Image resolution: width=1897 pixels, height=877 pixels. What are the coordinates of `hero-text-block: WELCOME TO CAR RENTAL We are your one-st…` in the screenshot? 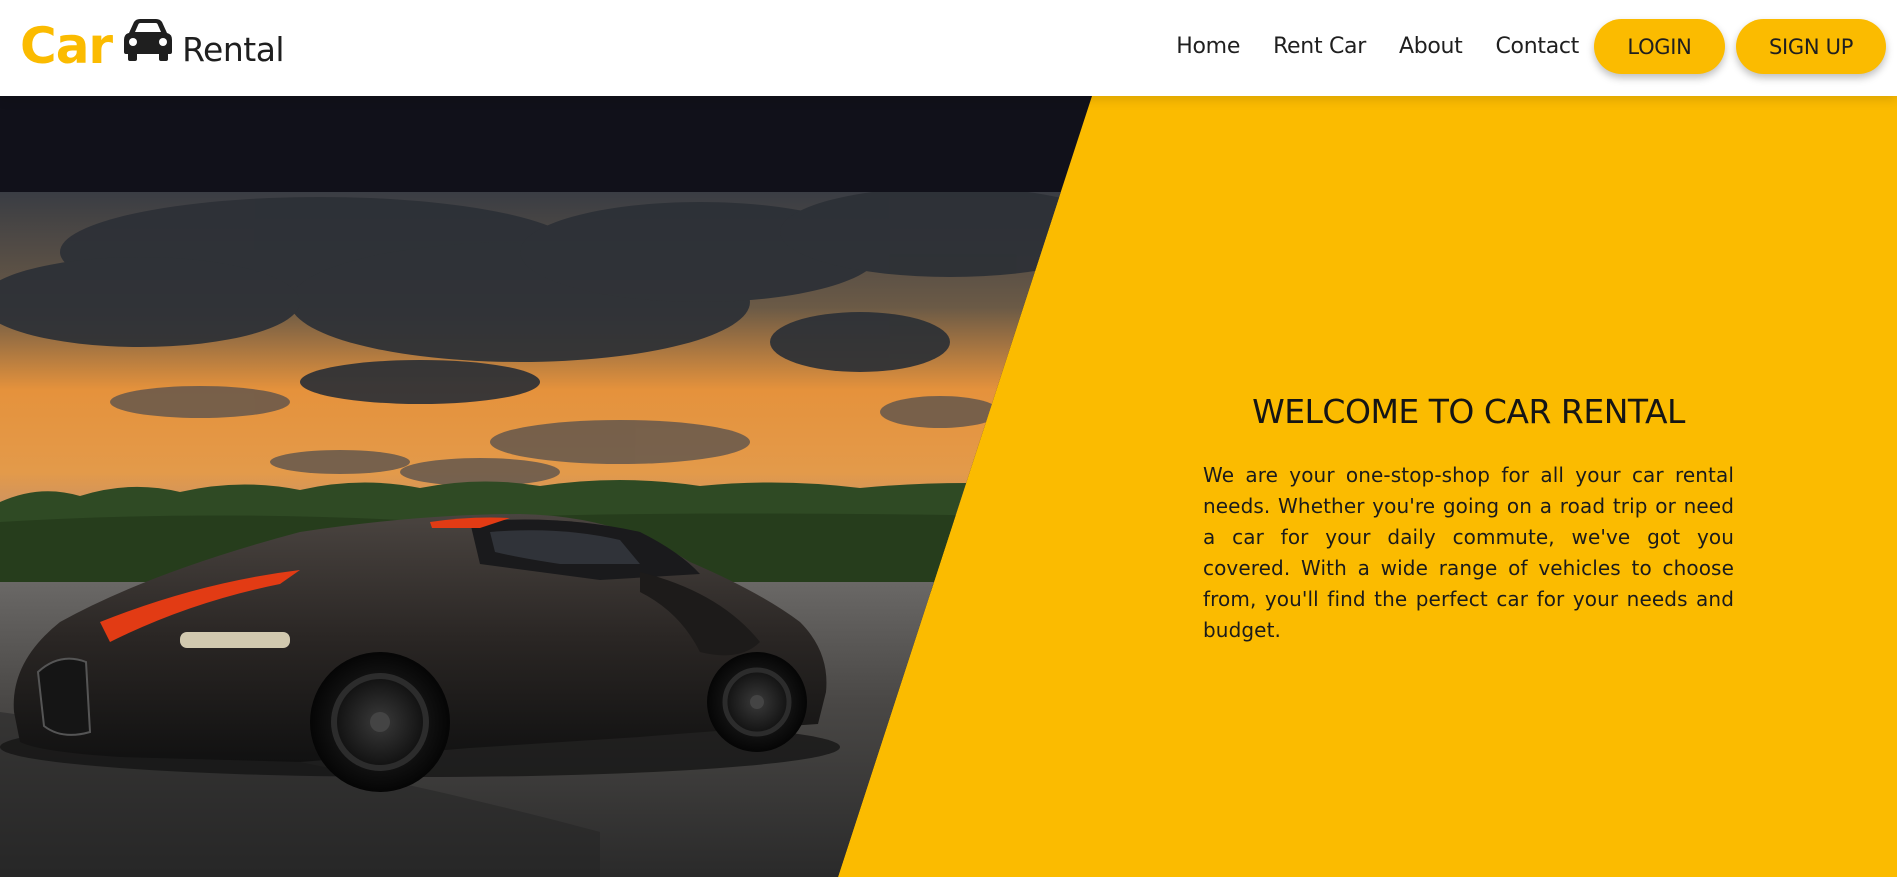 It's located at (1468, 518).